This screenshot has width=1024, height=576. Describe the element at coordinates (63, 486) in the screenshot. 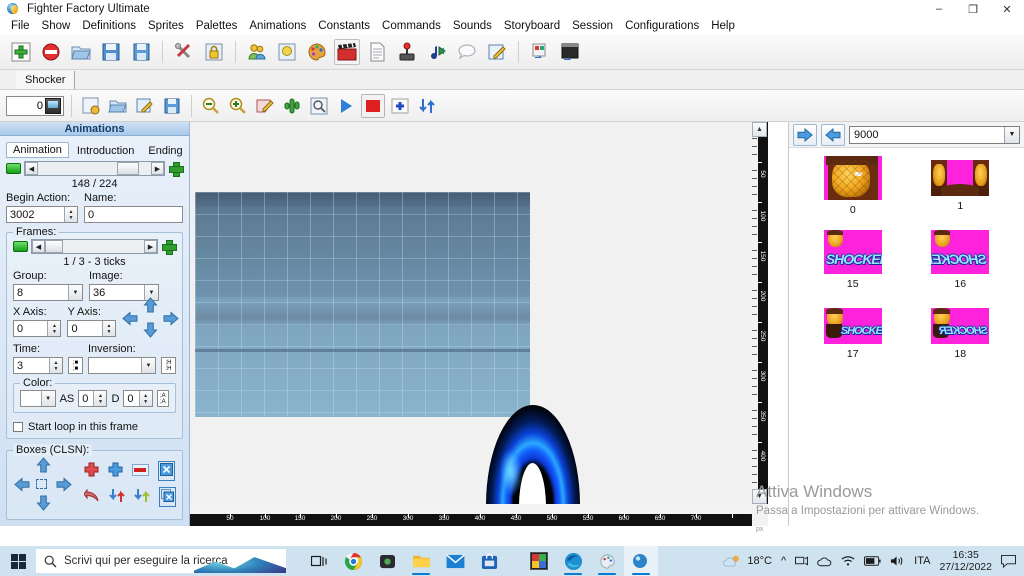

I see `move-box-right-button` at that location.